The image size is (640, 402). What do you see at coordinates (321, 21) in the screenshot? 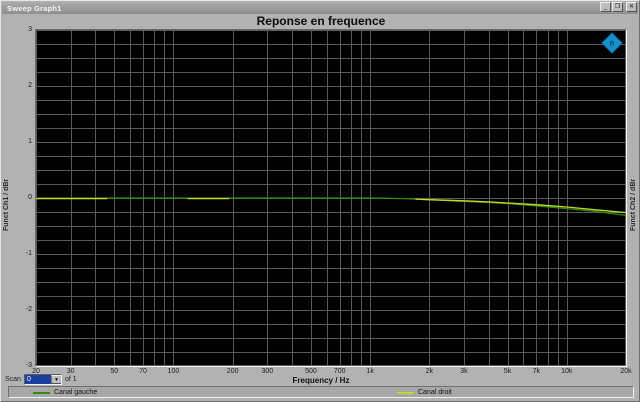
I see `chart-title: Reponse en frequence` at bounding box center [321, 21].